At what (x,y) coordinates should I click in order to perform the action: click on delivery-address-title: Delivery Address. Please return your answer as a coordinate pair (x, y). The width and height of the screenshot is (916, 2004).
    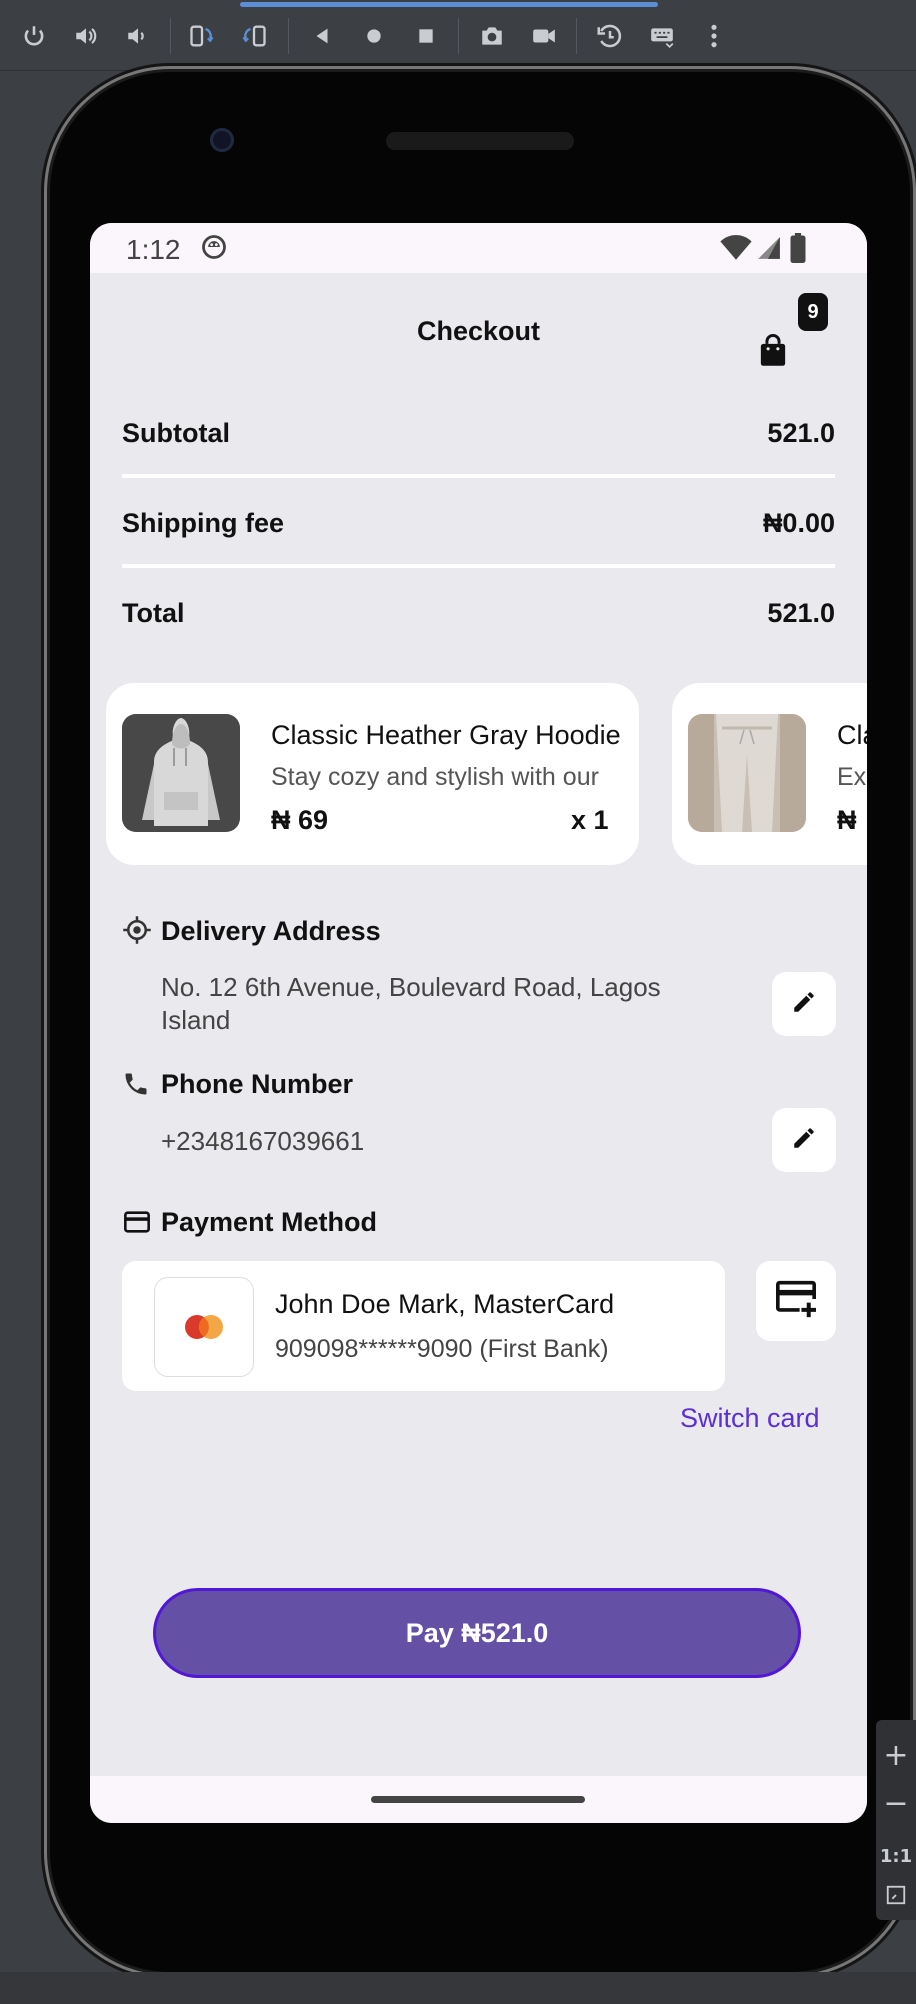
    Looking at the image, I should click on (271, 931).